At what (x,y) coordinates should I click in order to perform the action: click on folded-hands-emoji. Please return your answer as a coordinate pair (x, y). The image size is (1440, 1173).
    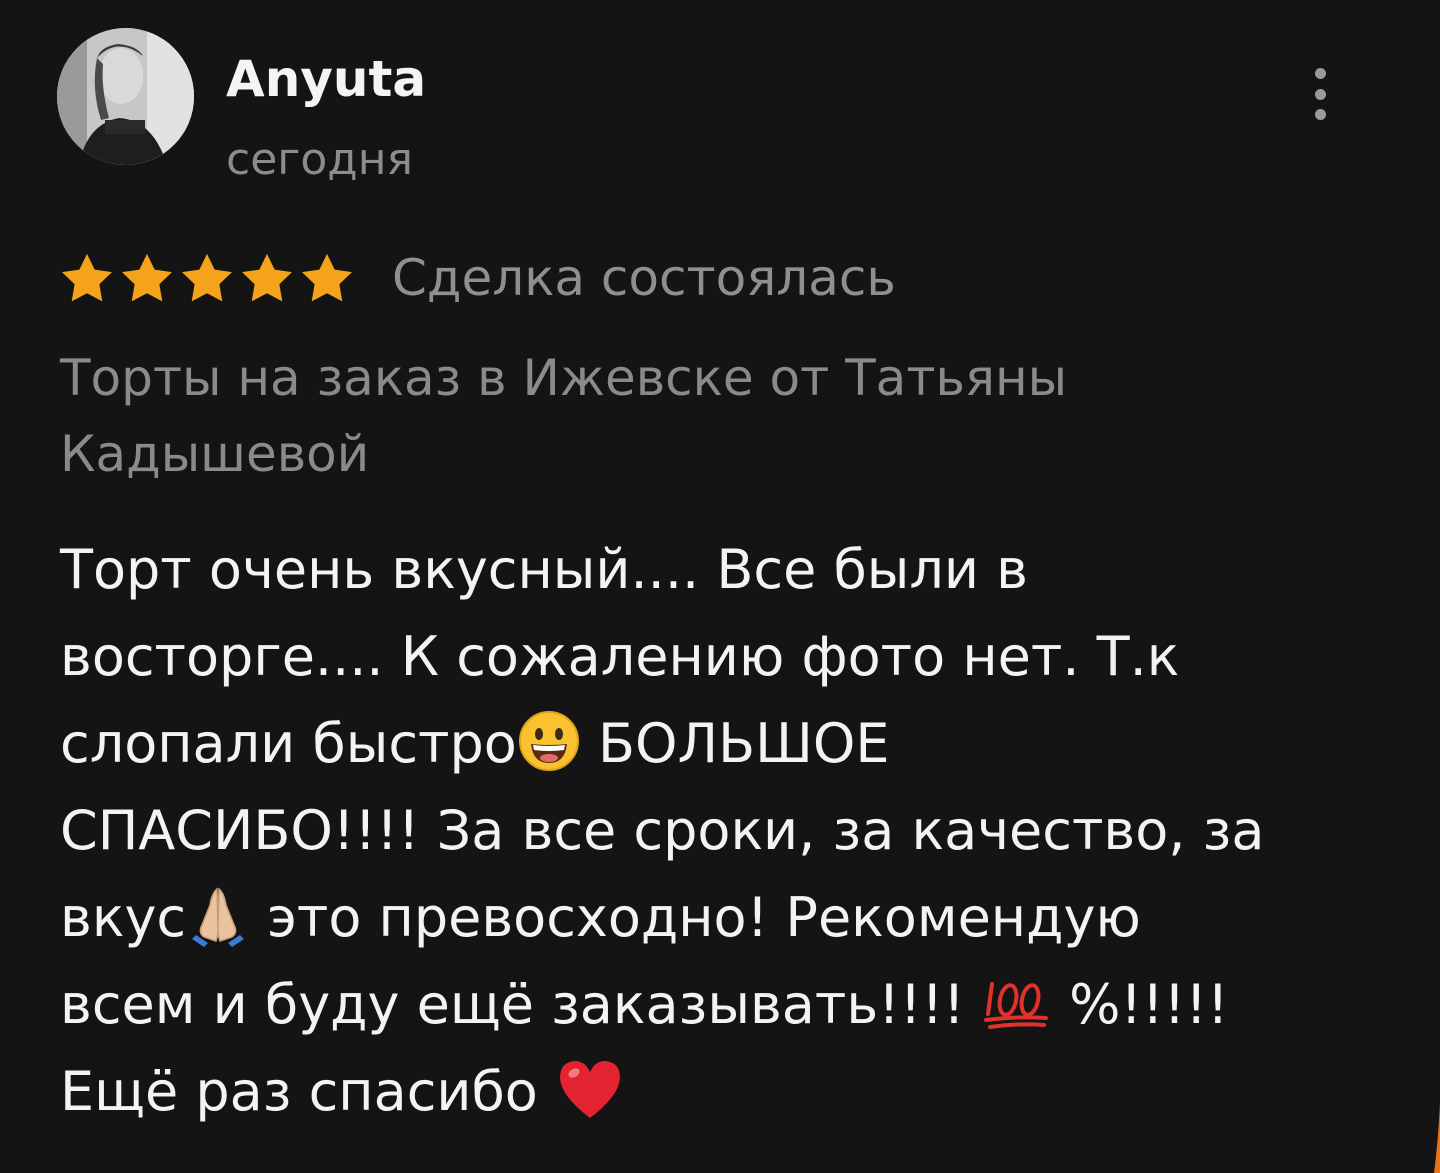
    Looking at the image, I should click on (218, 915).